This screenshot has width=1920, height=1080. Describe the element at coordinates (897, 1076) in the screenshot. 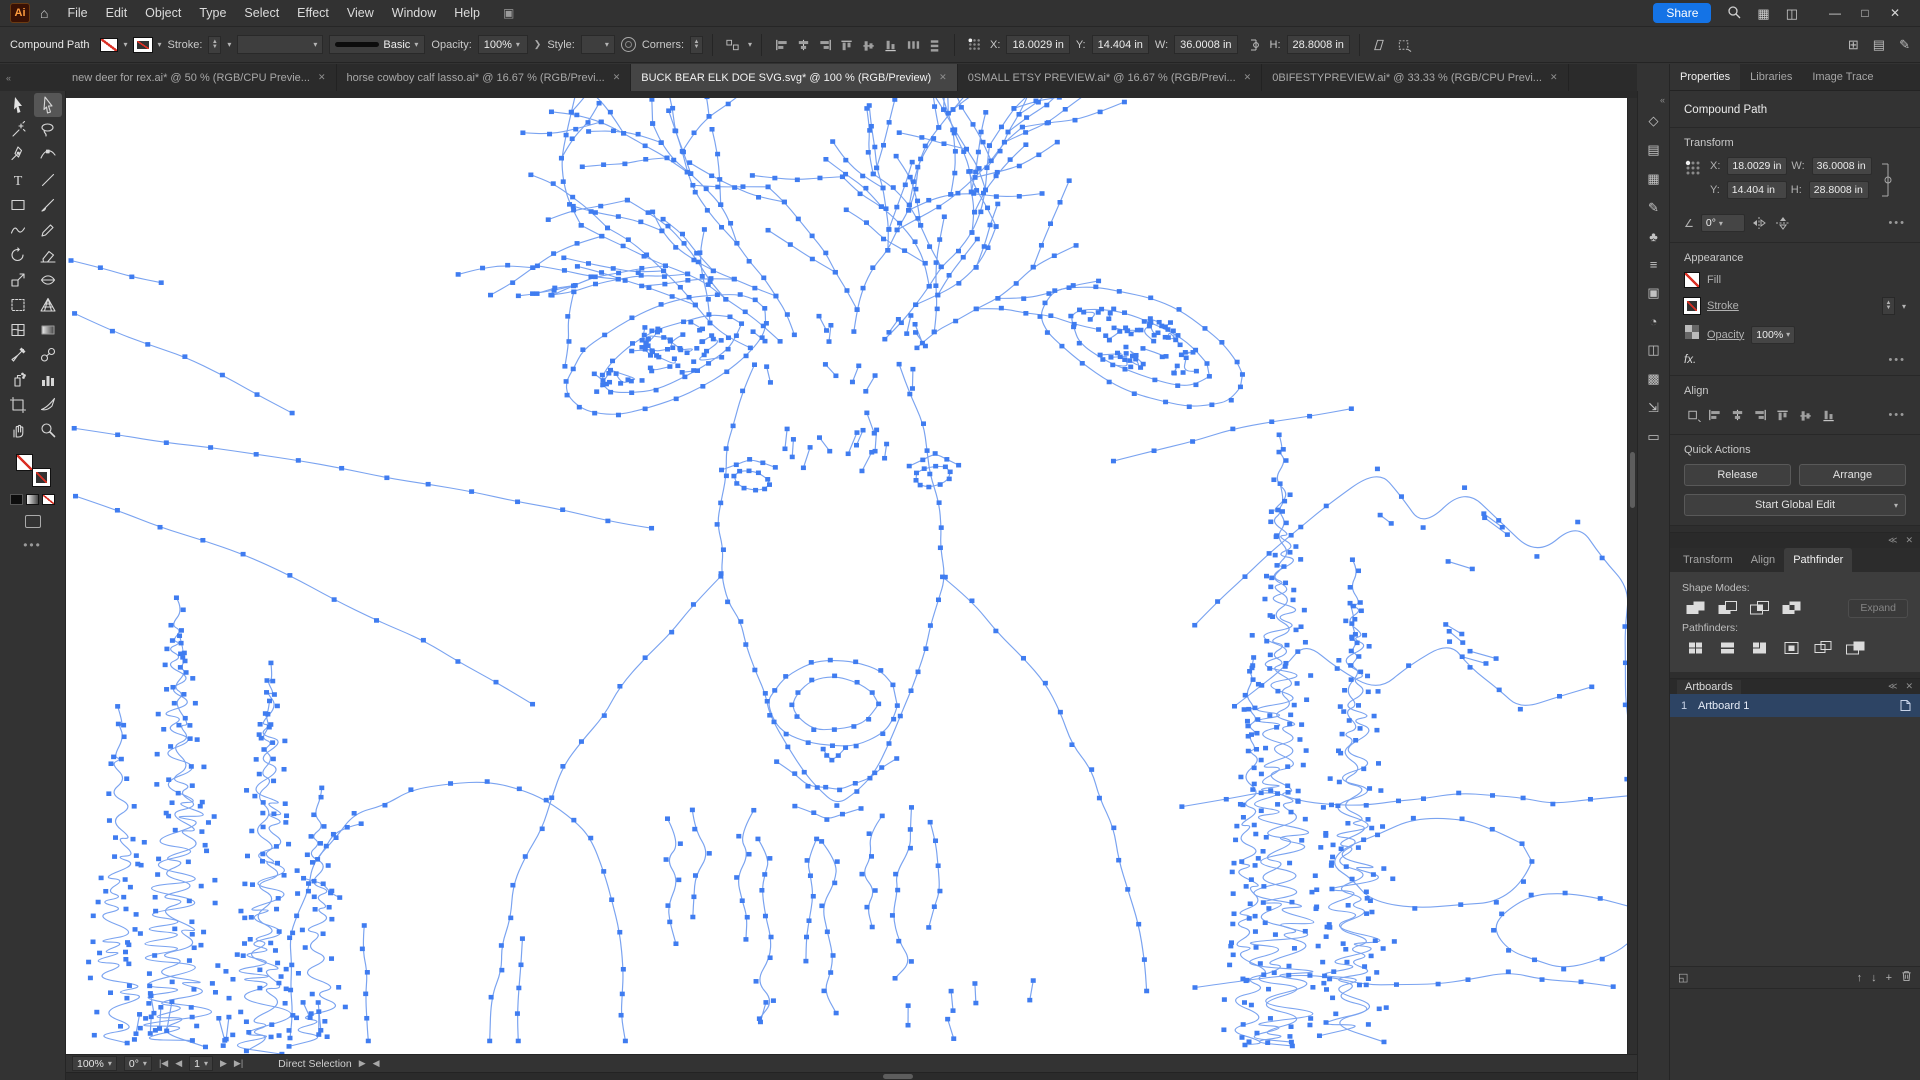

I see `horizontal-scroll-thumb` at that location.